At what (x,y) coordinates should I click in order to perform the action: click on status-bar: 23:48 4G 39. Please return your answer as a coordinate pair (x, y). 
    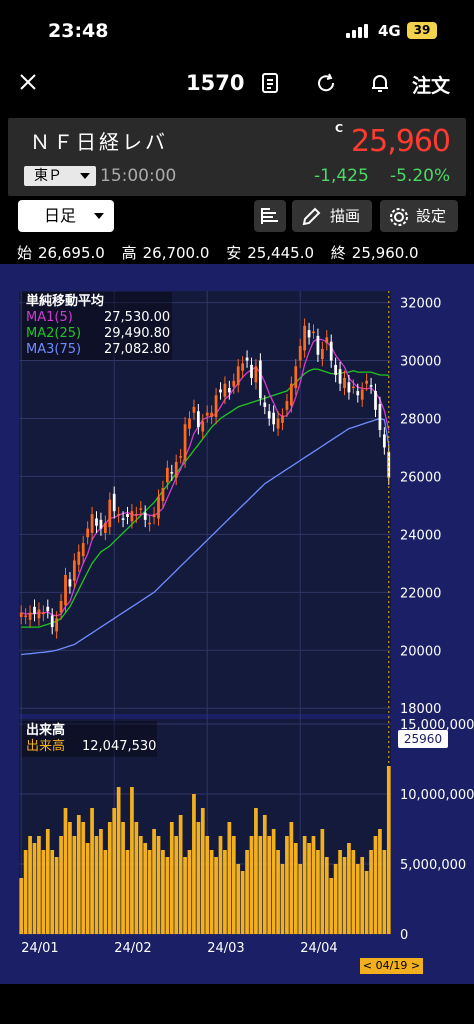
    Looking at the image, I should click on (237, 31).